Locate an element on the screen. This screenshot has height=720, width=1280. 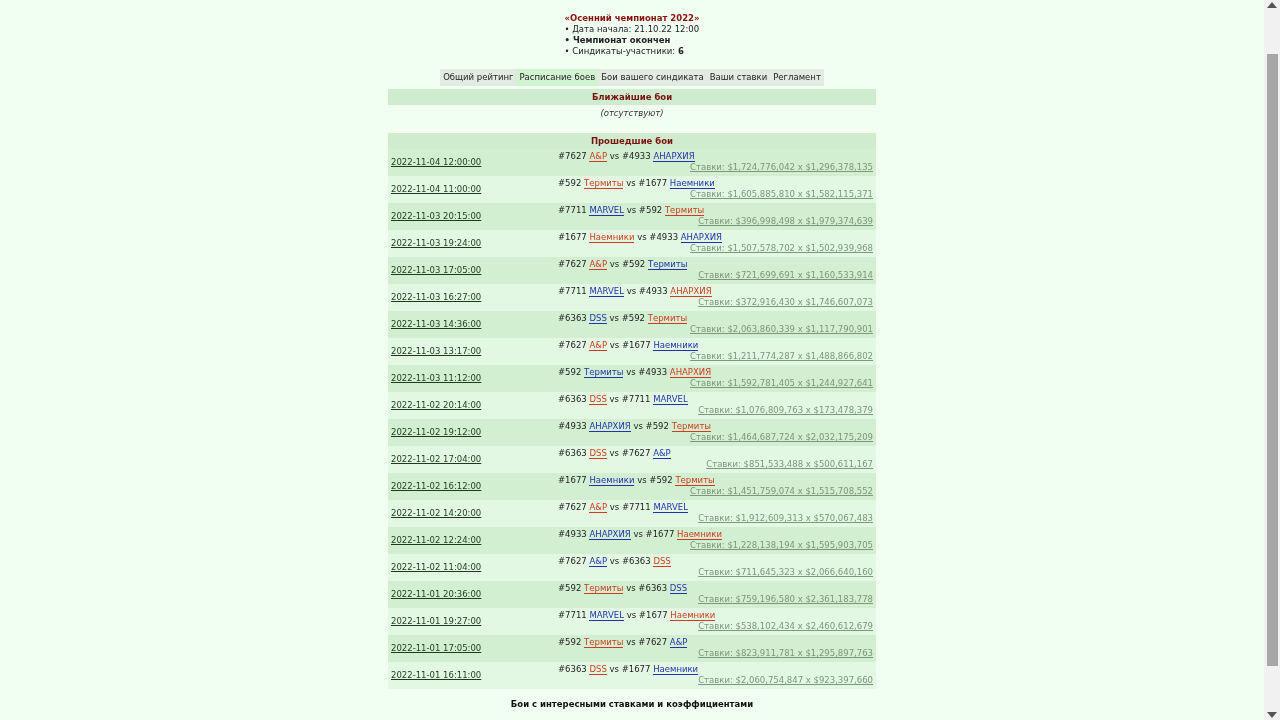
matchup-text: #4933 АНАРХИЯ vs #592 Термиты is located at coordinates (635, 426).